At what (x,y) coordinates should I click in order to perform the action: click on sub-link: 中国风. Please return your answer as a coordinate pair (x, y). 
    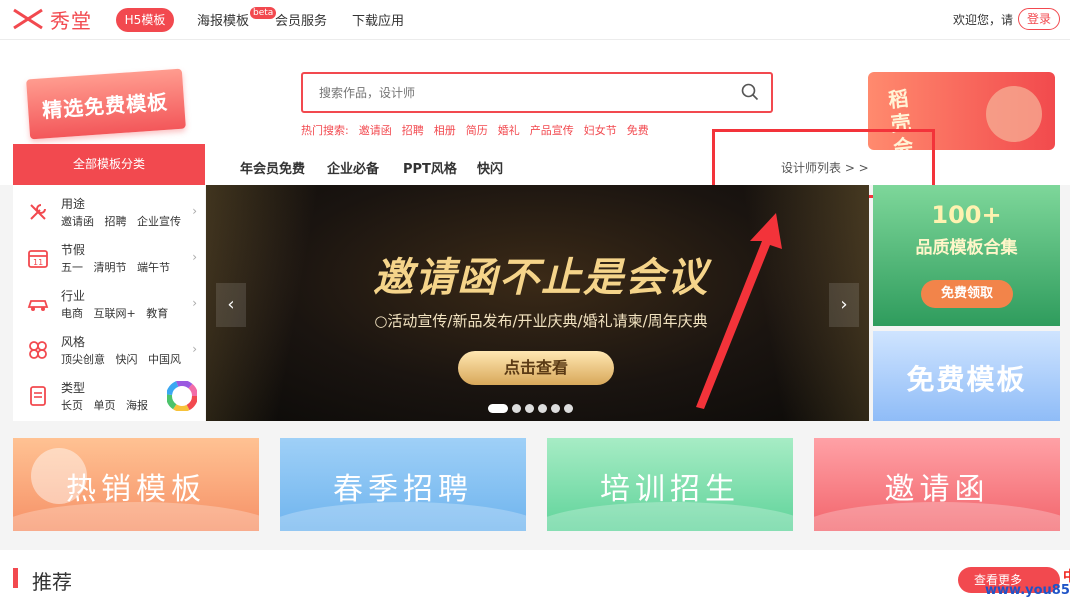
    Looking at the image, I should click on (164, 359).